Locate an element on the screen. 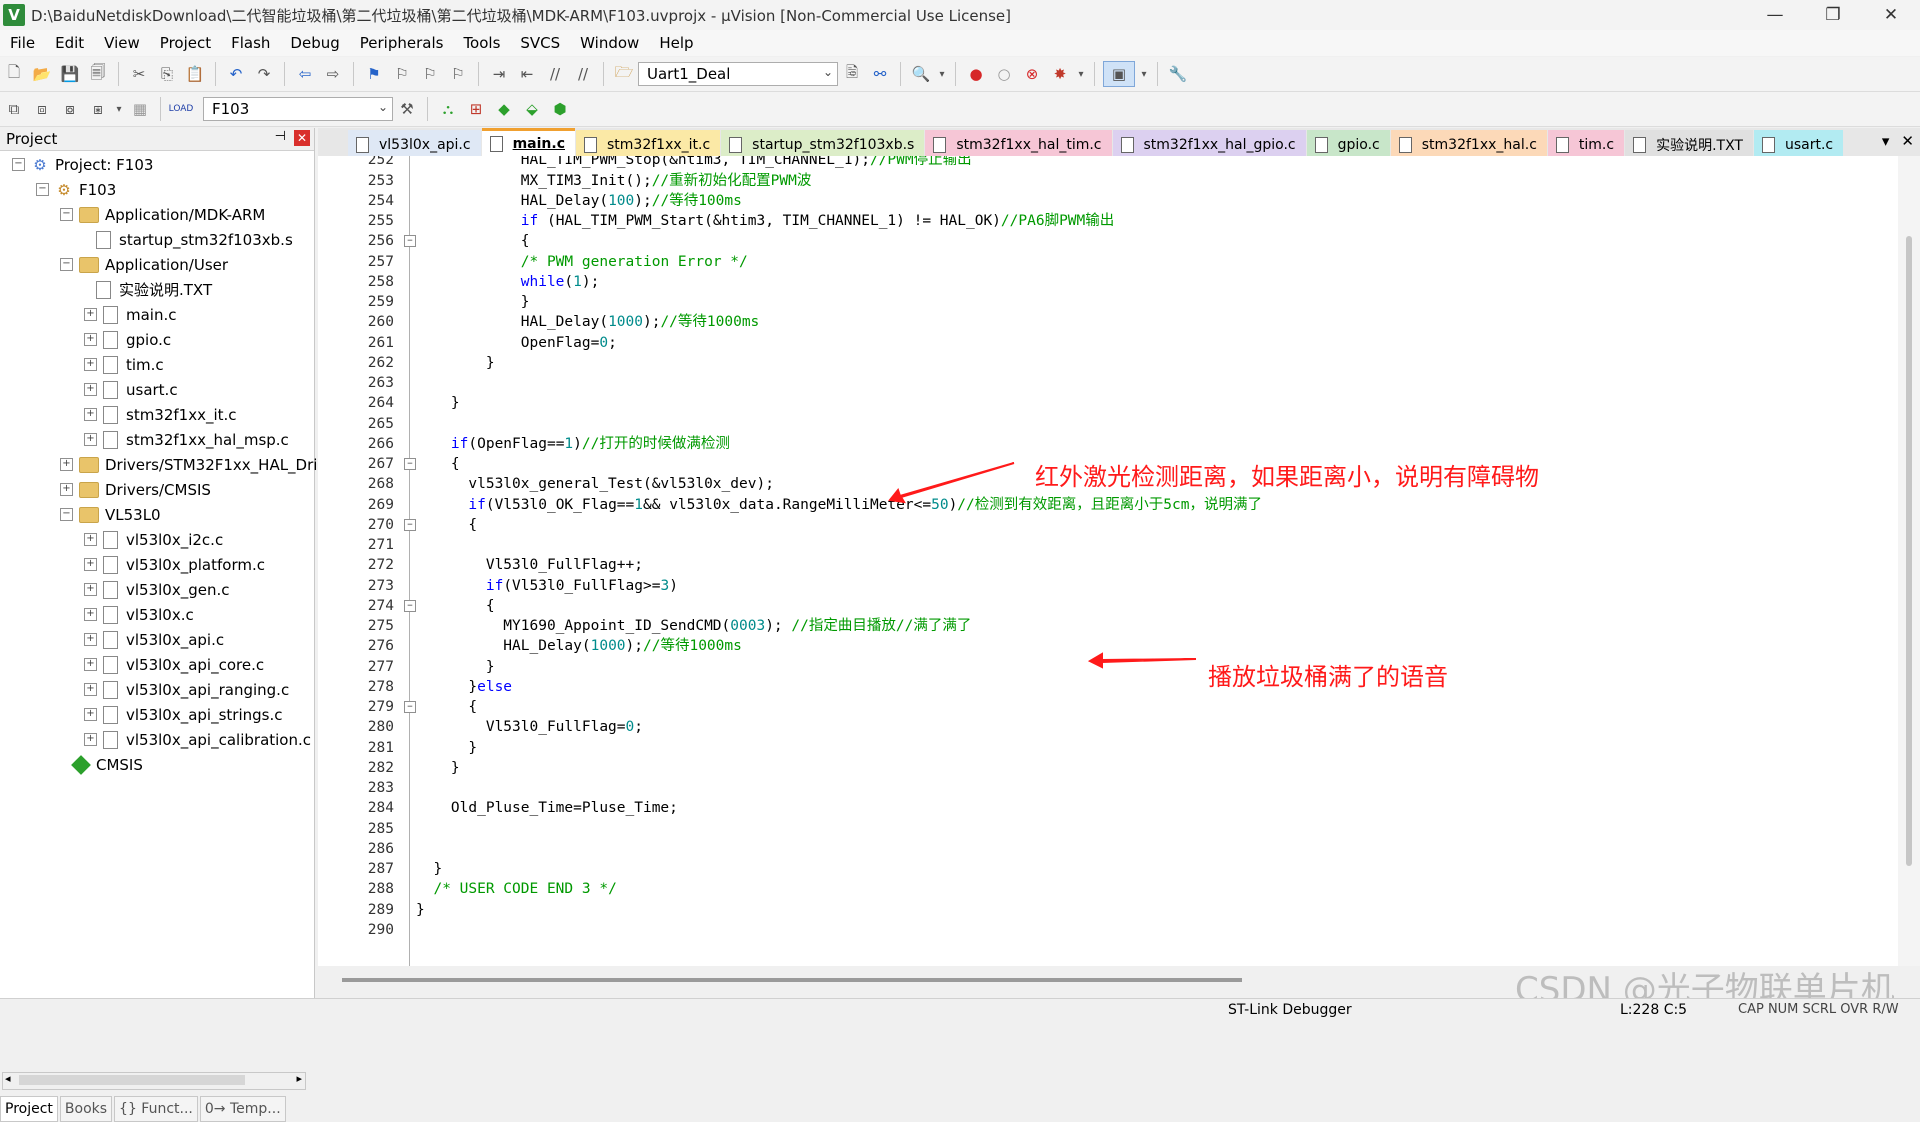 This screenshot has width=1920, height=1122. tree-horizontal-scrollbar: ◂ ▸ is located at coordinates (154, 1081).